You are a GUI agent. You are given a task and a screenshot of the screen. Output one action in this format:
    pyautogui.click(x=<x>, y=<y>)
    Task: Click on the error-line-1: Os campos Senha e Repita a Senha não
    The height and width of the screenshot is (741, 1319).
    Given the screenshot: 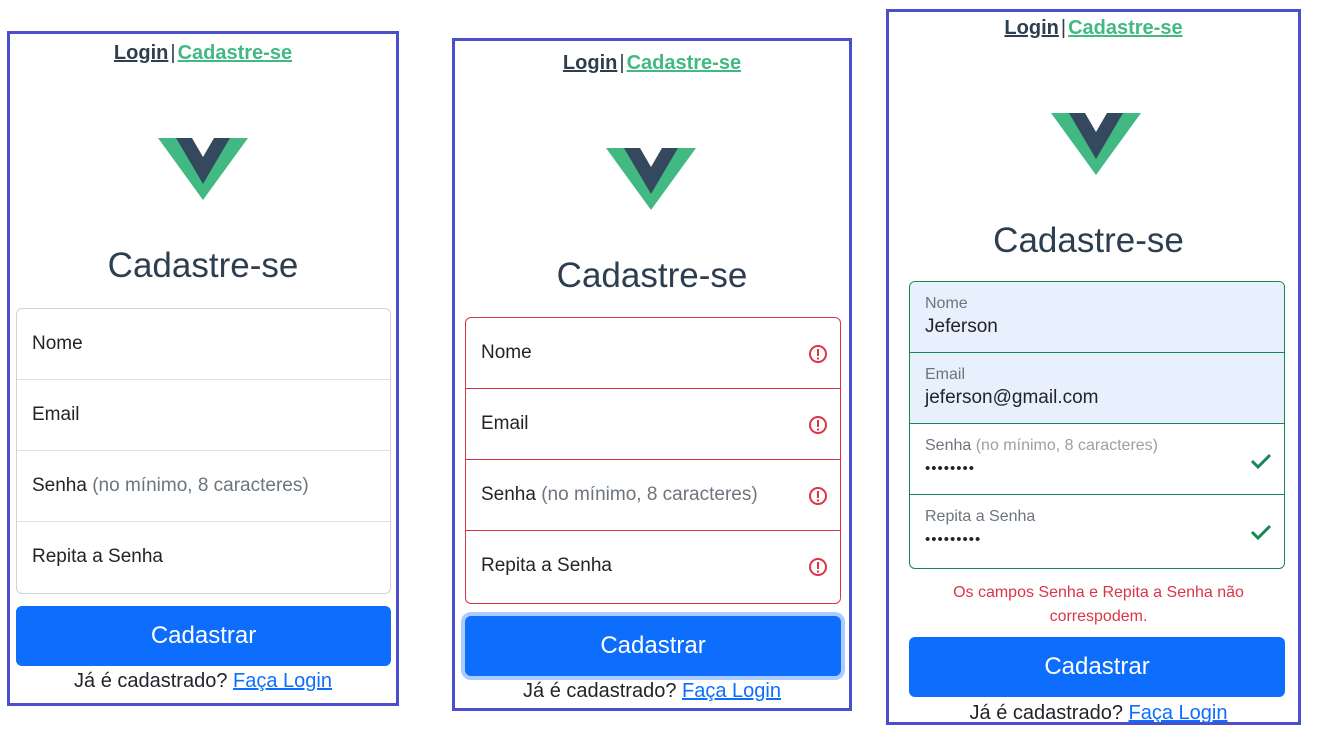 What is the action you would take?
    pyautogui.click(x=1098, y=592)
    